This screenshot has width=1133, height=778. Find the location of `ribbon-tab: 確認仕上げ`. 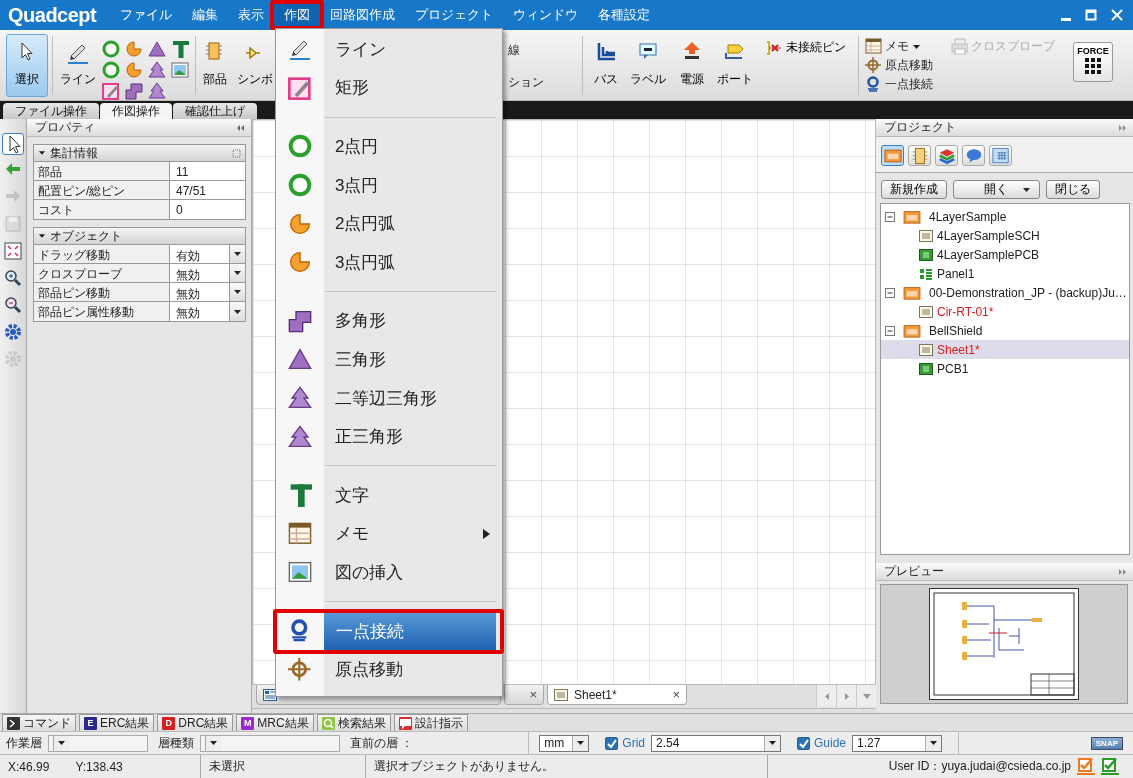

ribbon-tab: 確認仕上げ is located at coordinates (215, 111).